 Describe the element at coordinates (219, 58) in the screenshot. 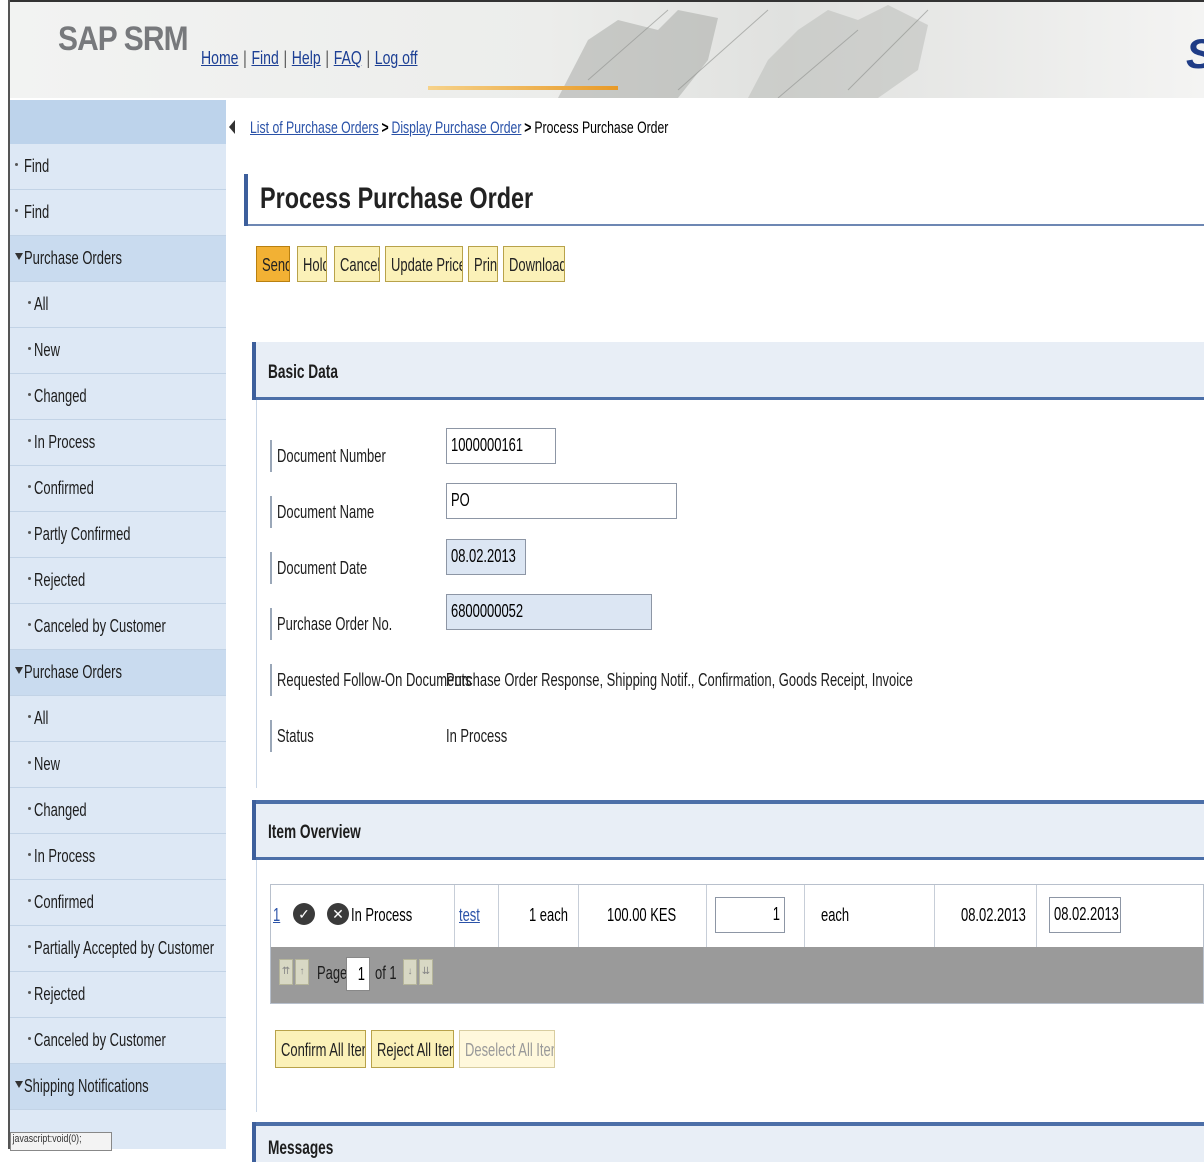

I see `home-link: Home` at that location.